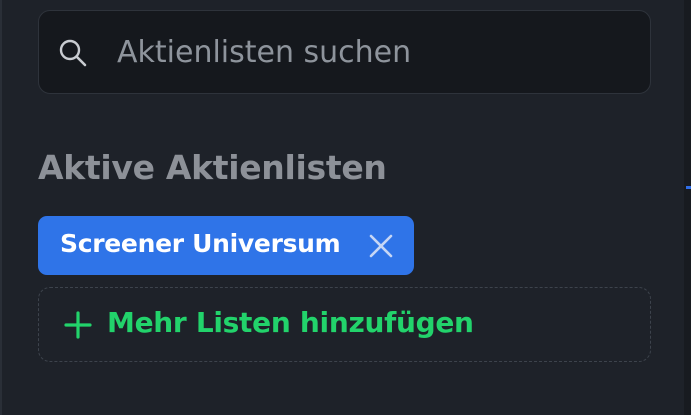 Image resolution: width=691 pixels, height=415 pixels. What do you see at coordinates (290, 322) in the screenshot?
I see `add-more-lists-label: Mehr Listen hinzufügen` at bounding box center [290, 322].